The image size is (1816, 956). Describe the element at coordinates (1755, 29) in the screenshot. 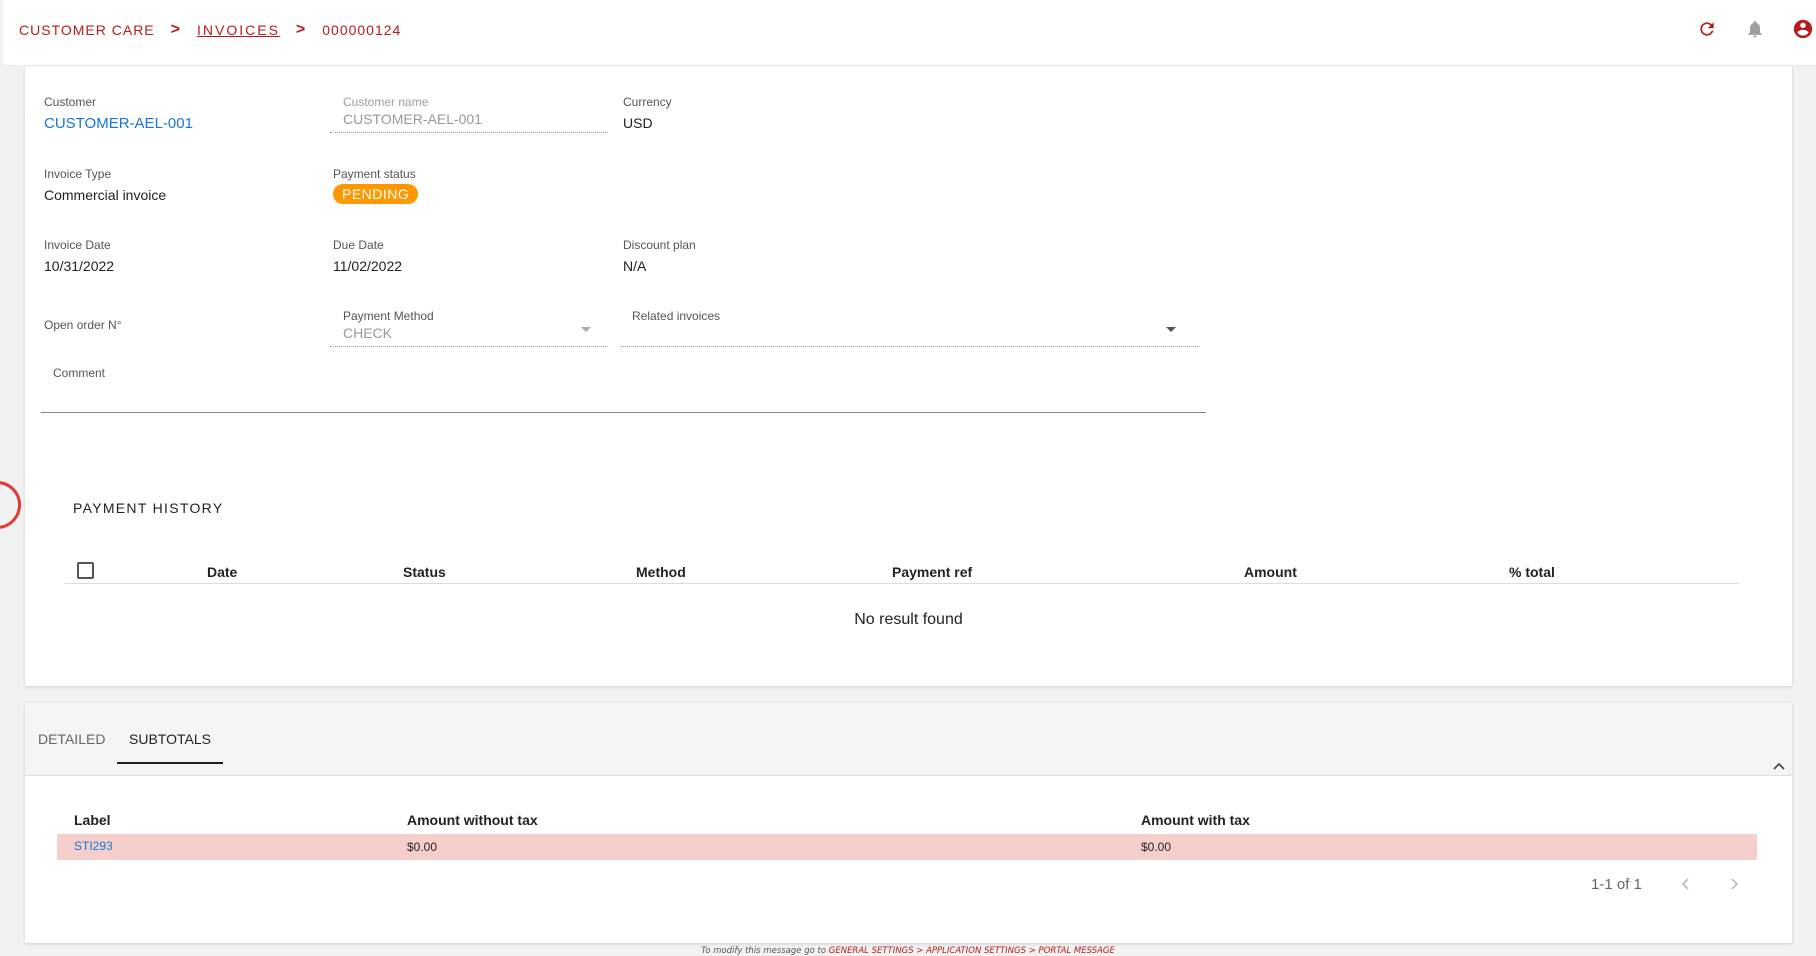

I see `bell-icon` at that location.